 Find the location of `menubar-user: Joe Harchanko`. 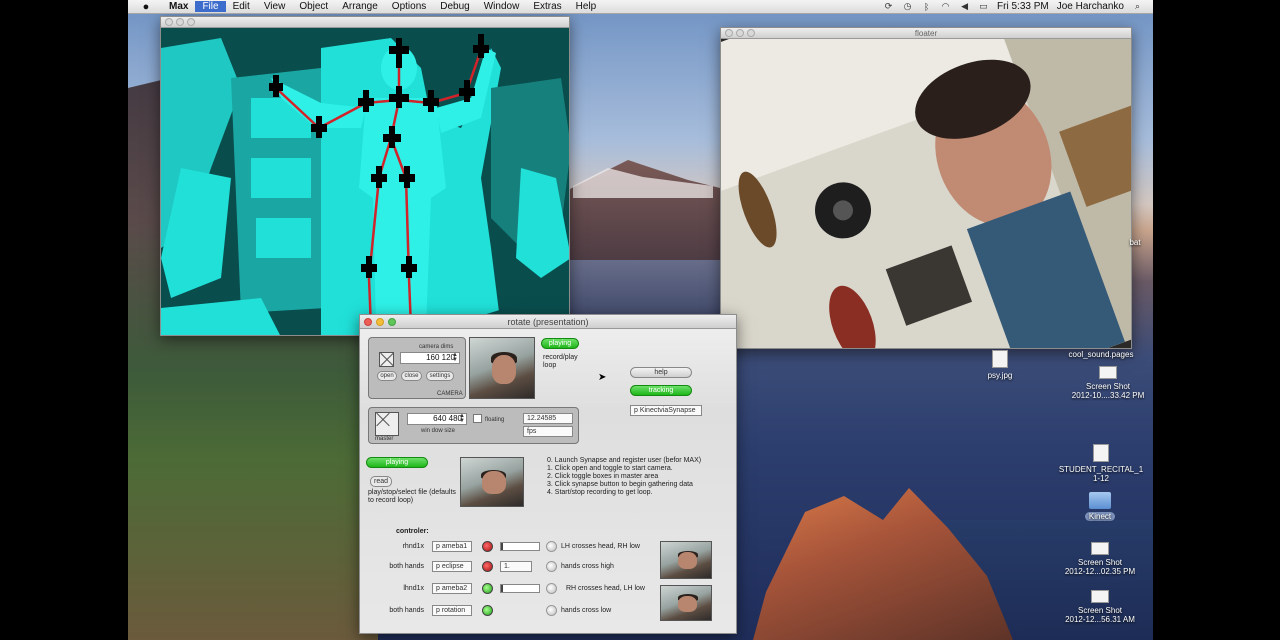

menubar-user: Joe Harchanko is located at coordinates (1090, 6).